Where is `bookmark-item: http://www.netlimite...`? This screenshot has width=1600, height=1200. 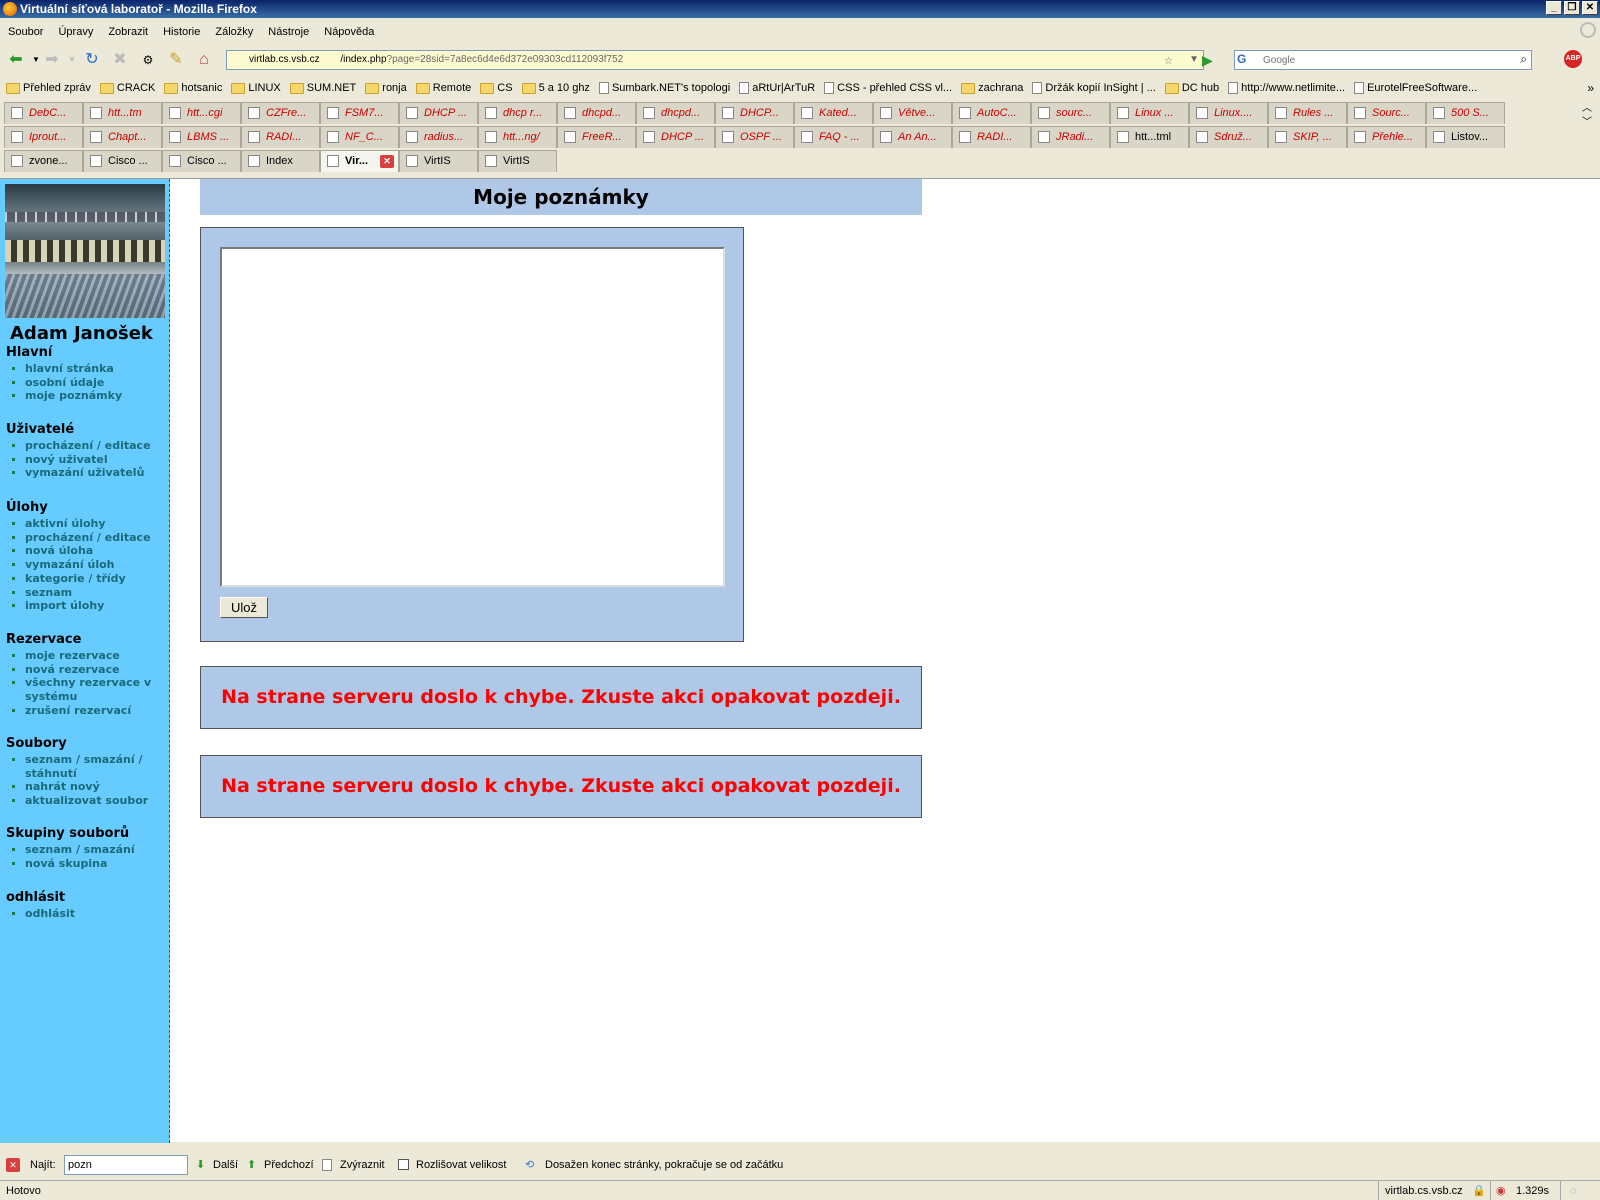
bookmark-item: http://www.netlimite... is located at coordinates (1286, 88).